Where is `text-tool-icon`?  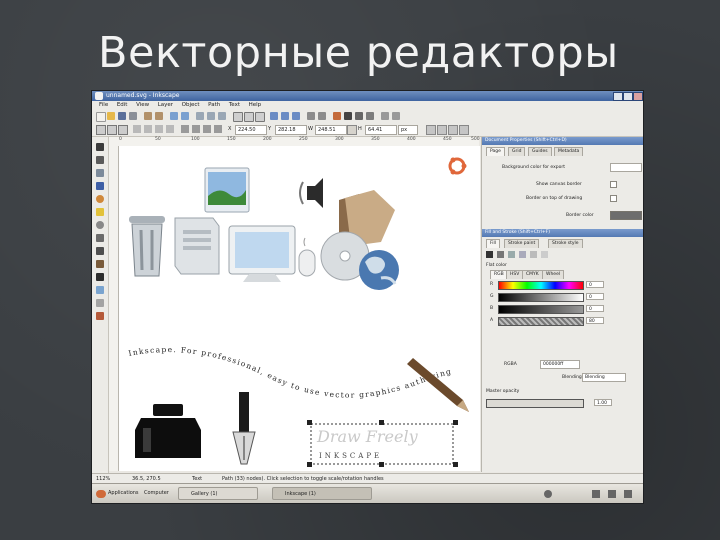
text-tool-icon is located at coordinates (100, 277).